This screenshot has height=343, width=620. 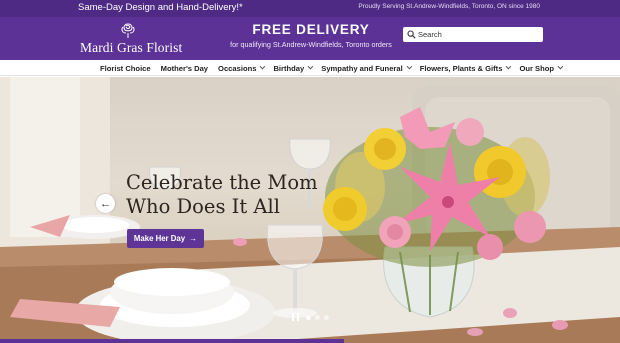 I want to click on carousel-progress-bar, so click(x=172, y=341).